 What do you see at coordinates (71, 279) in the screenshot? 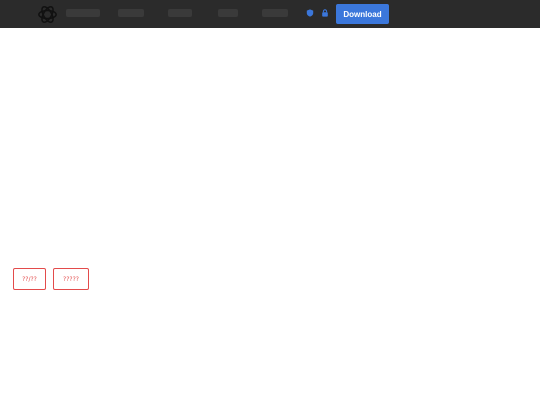
I see `action-button-2: ?????` at bounding box center [71, 279].